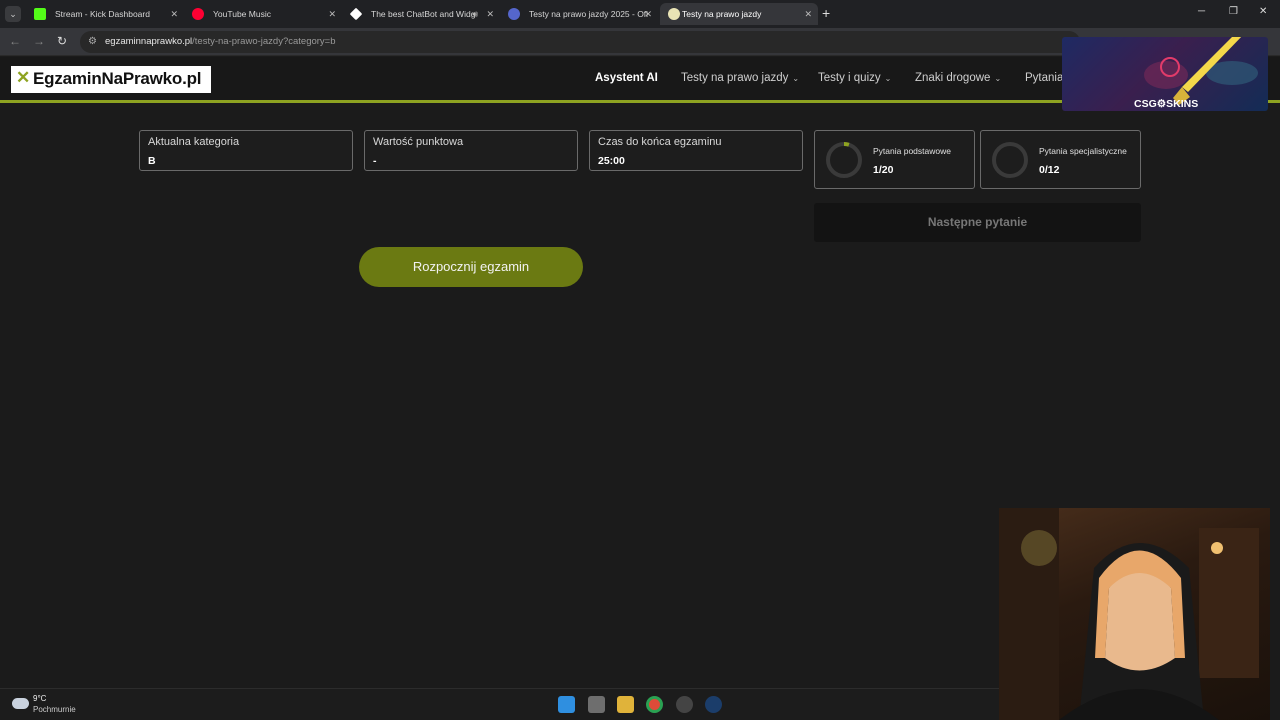  I want to click on new-tab-plus-icon: +, so click(826, 13).